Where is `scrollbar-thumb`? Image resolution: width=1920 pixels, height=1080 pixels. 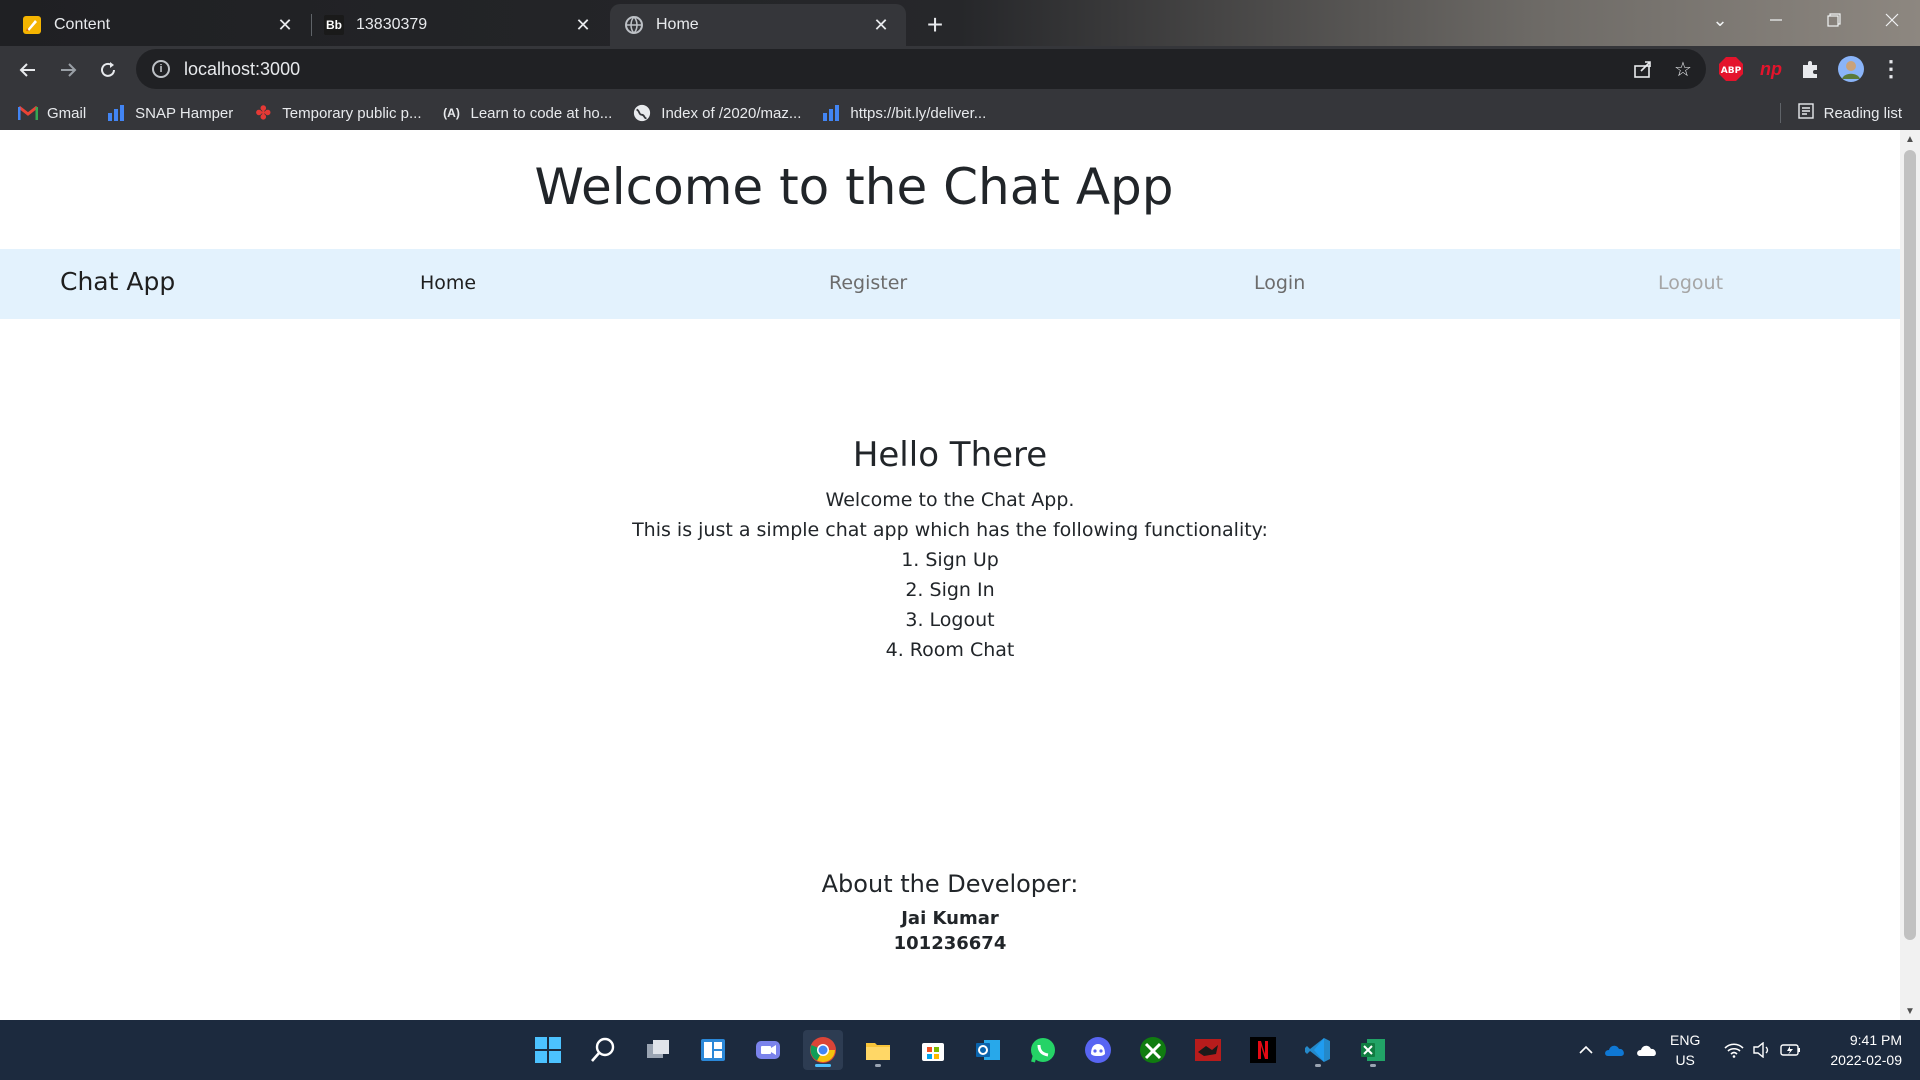
scrollbar-thumb is located at coordinates (1910, 545).